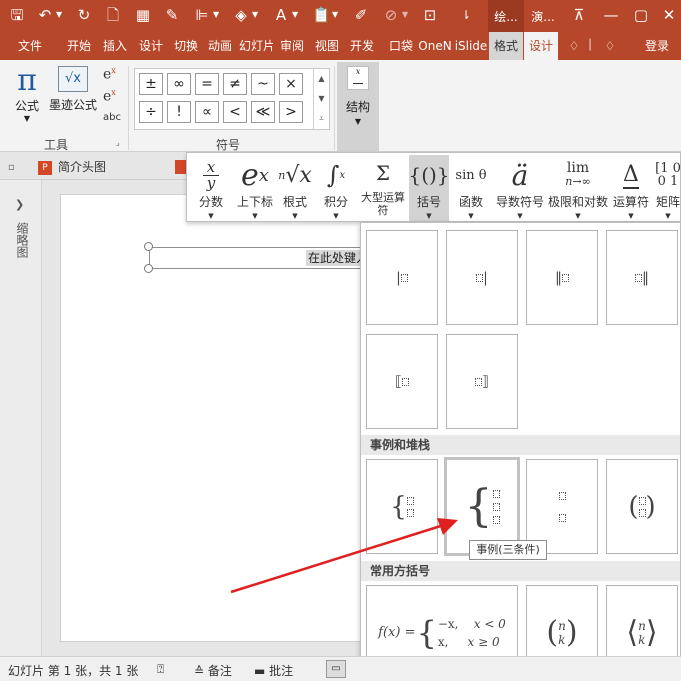 The height and width of the screenshot is (681, 681). What do you see at coordinates (219, 671) in the screenshot?
I see `notes-label: 备注` at bounding box center [219, 671].